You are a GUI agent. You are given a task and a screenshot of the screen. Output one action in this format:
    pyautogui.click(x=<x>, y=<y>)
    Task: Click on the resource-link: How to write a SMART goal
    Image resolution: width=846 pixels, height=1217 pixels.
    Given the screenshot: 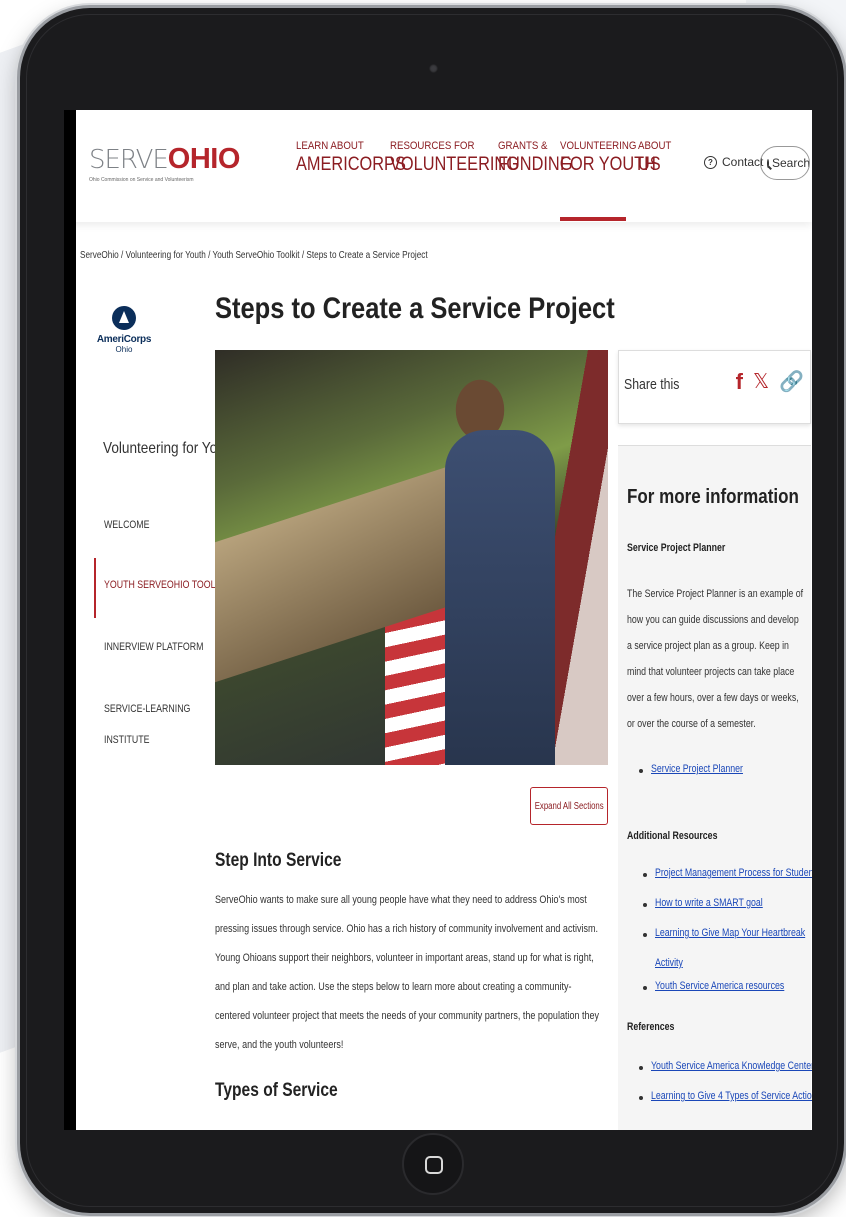 What is the action you would take?
    pyautogui.click(x=709, y=904)
    